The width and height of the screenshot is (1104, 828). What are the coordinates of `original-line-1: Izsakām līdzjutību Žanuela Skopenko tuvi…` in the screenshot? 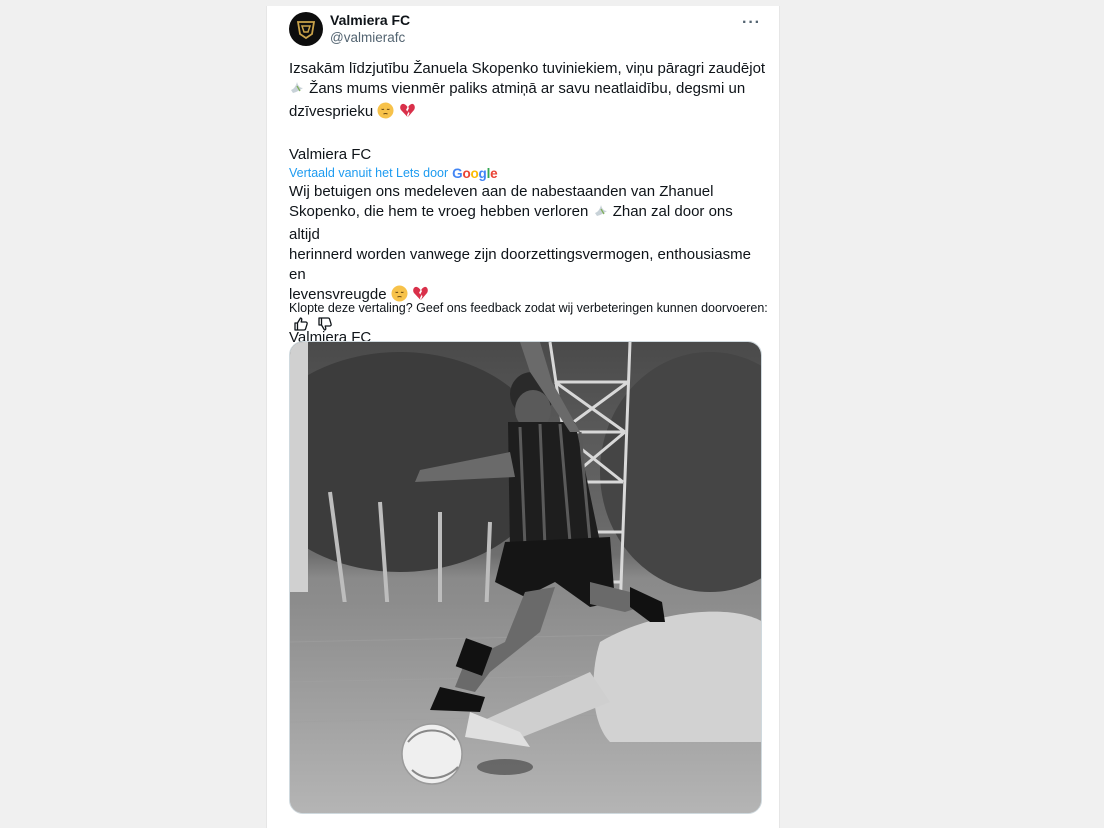 It's located at (527, 68).